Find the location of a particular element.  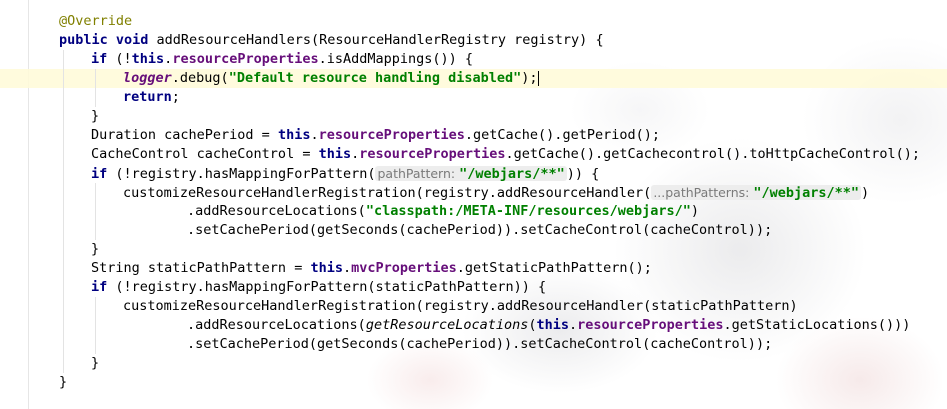

code-token: Duration cachePeriod = is located at coordinates (184, 135).